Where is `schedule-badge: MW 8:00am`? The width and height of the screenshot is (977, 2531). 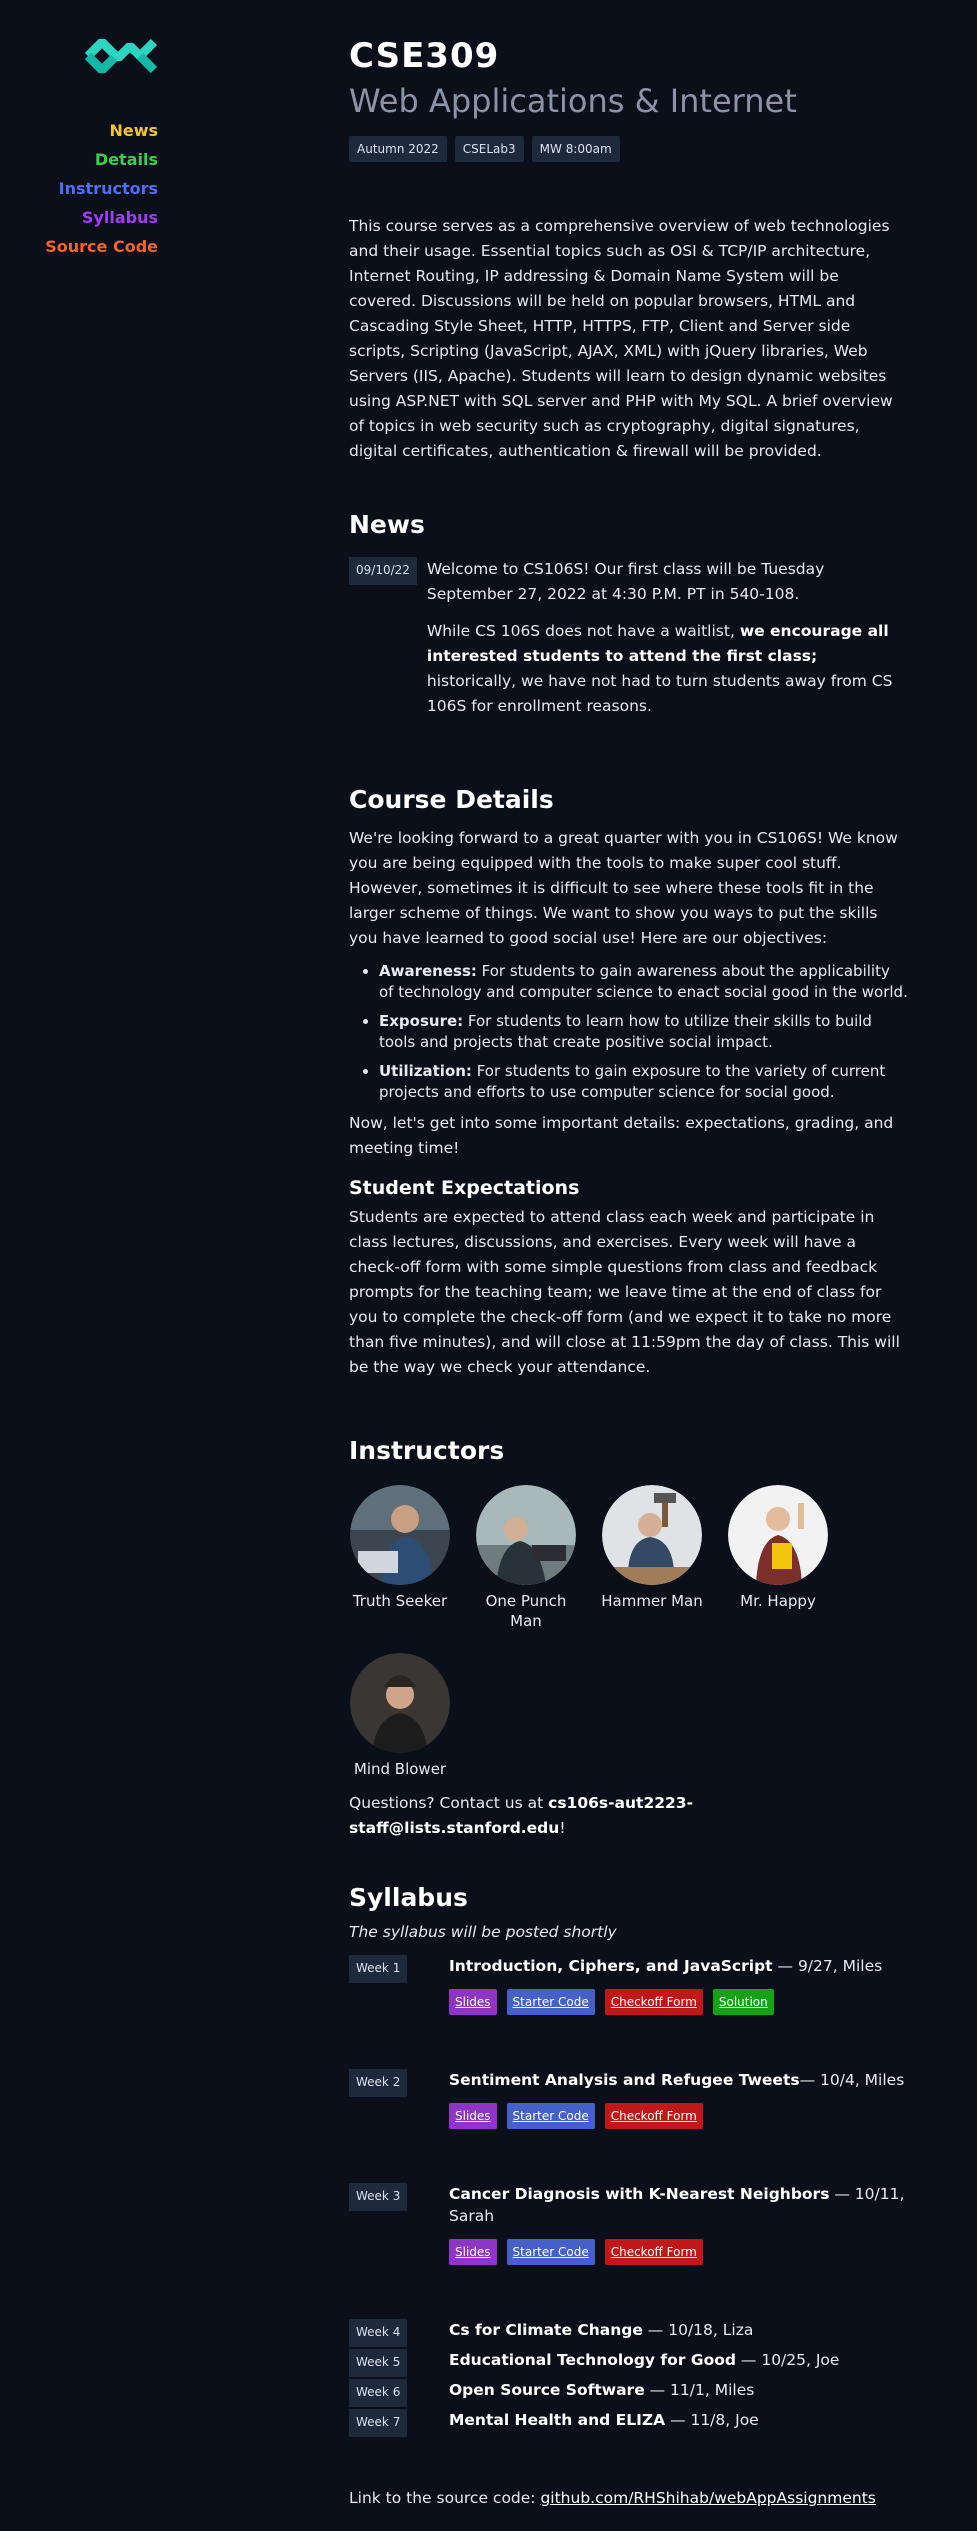 schedule-badge: MW 8:00am is located at coordinates (575, 149).